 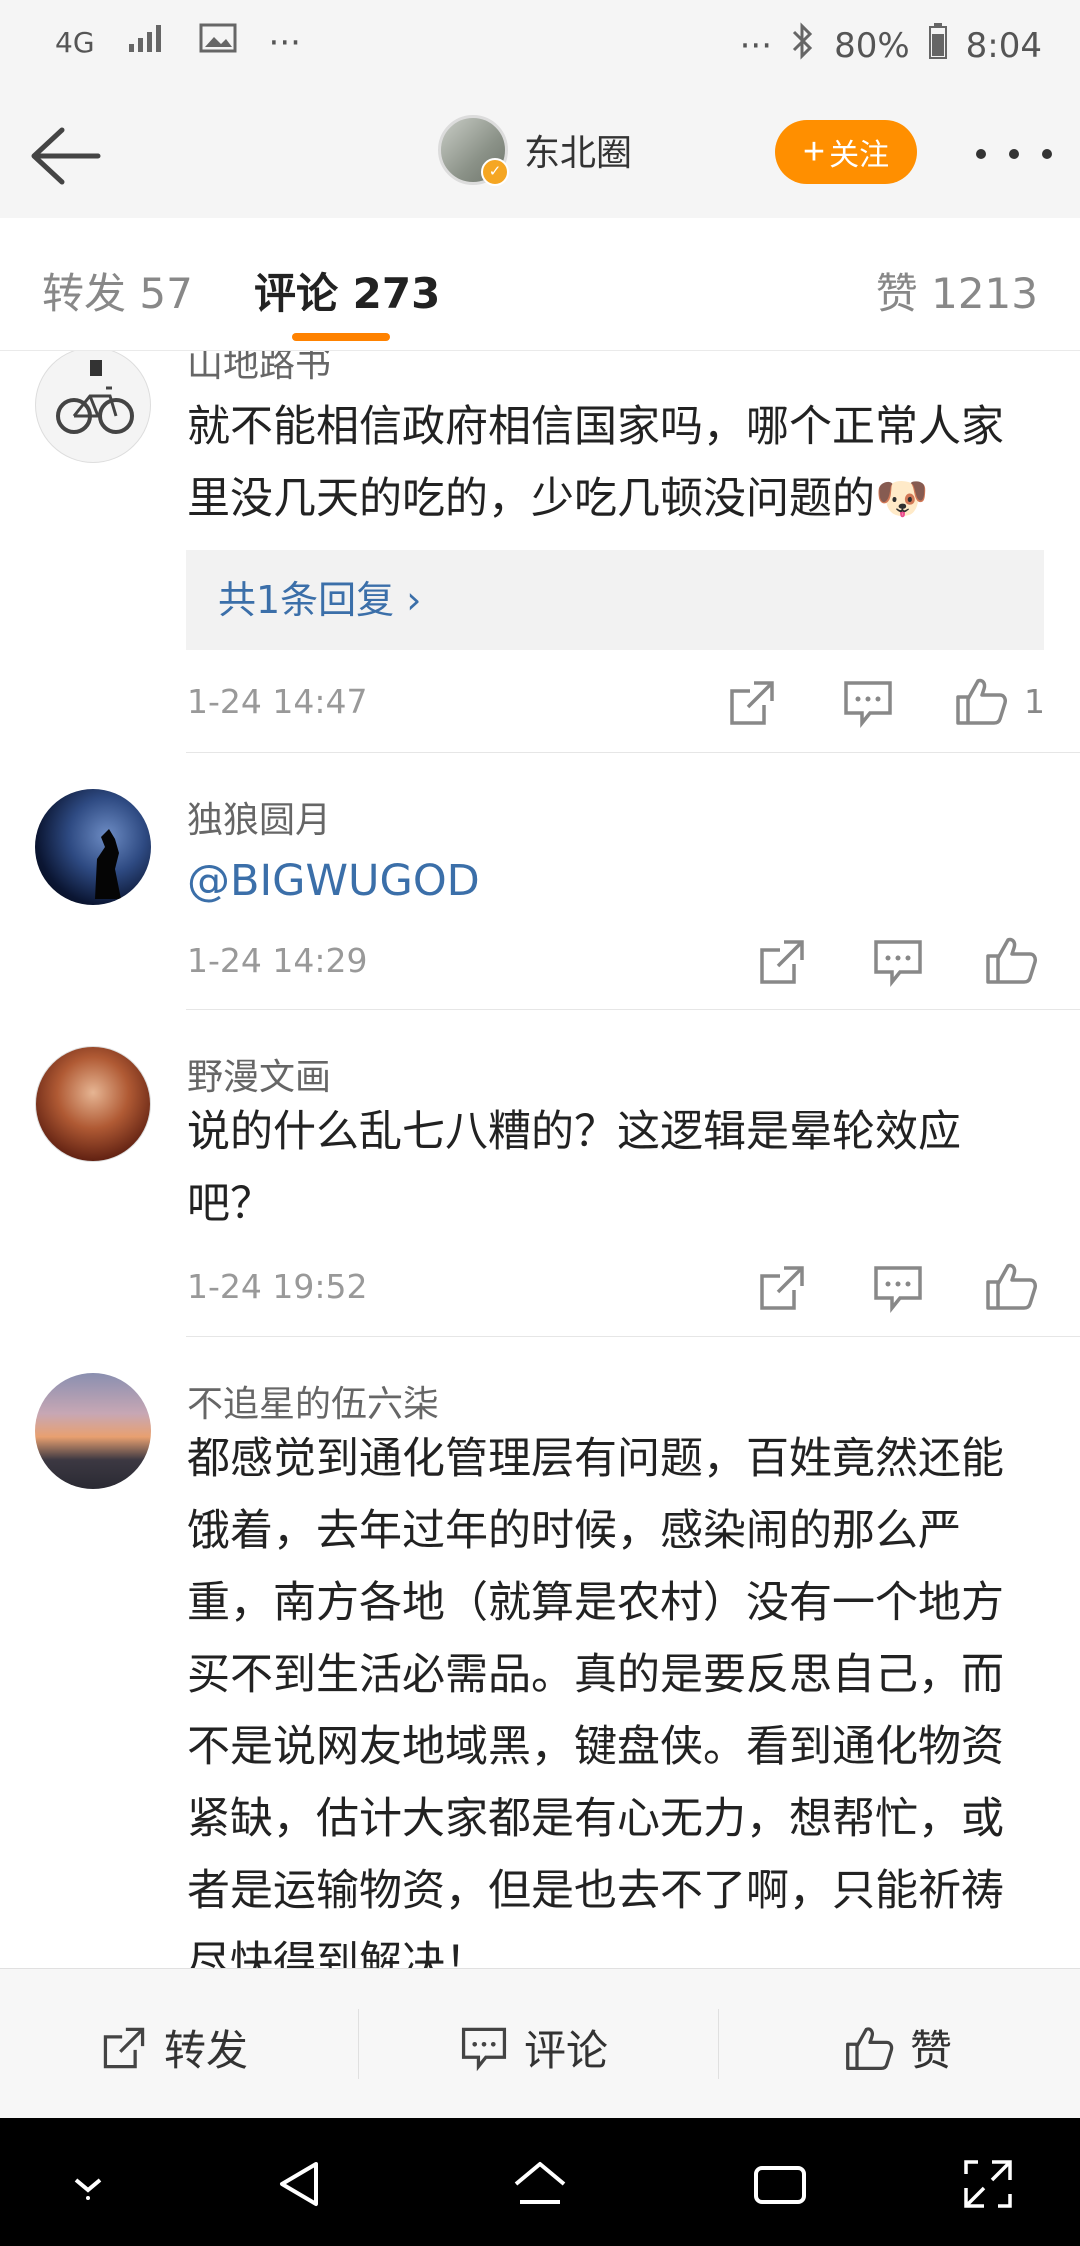 I want to click on comment-text: 说的什么乱七八糟的？这逻辑是晕轮效应, so click(x=574, y=1132).